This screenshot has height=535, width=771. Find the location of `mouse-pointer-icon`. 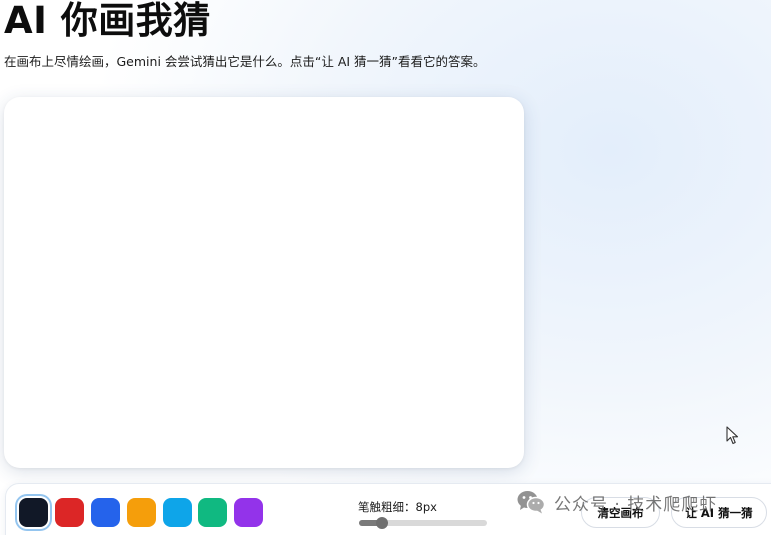

mouse-pointer-icon is located at coordinates (732, 435).